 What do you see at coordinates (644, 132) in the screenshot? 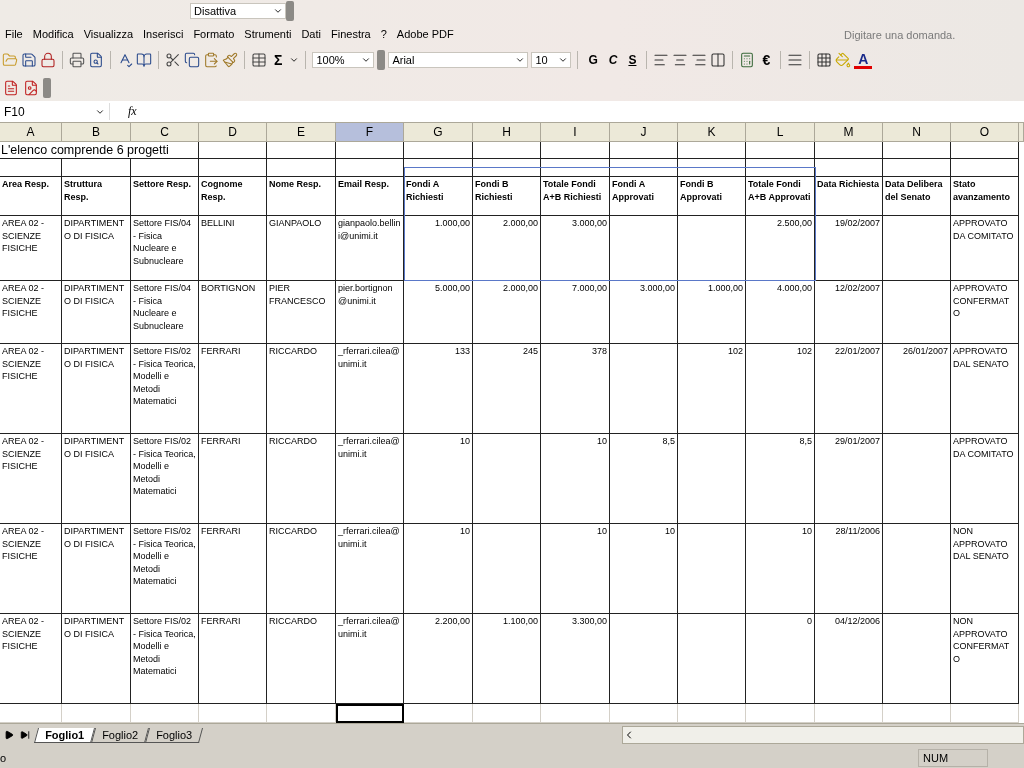
I see `column-header: J` at bounding box center [644, 132].